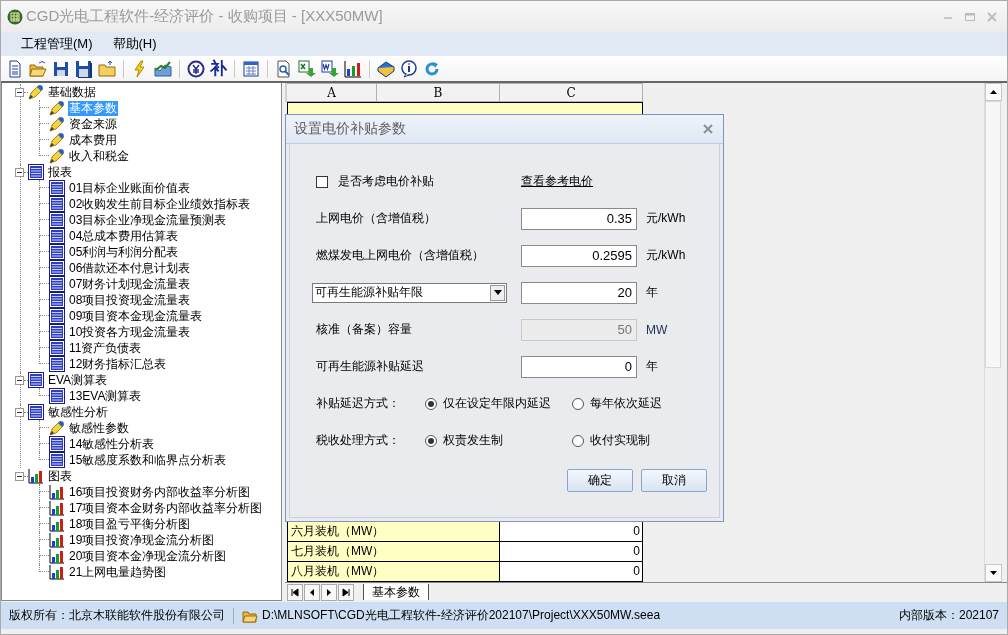  What do you see at coordinates (579, 292) in the screenshot?
I see `input-field: 20` at bounding box center [579, 292].